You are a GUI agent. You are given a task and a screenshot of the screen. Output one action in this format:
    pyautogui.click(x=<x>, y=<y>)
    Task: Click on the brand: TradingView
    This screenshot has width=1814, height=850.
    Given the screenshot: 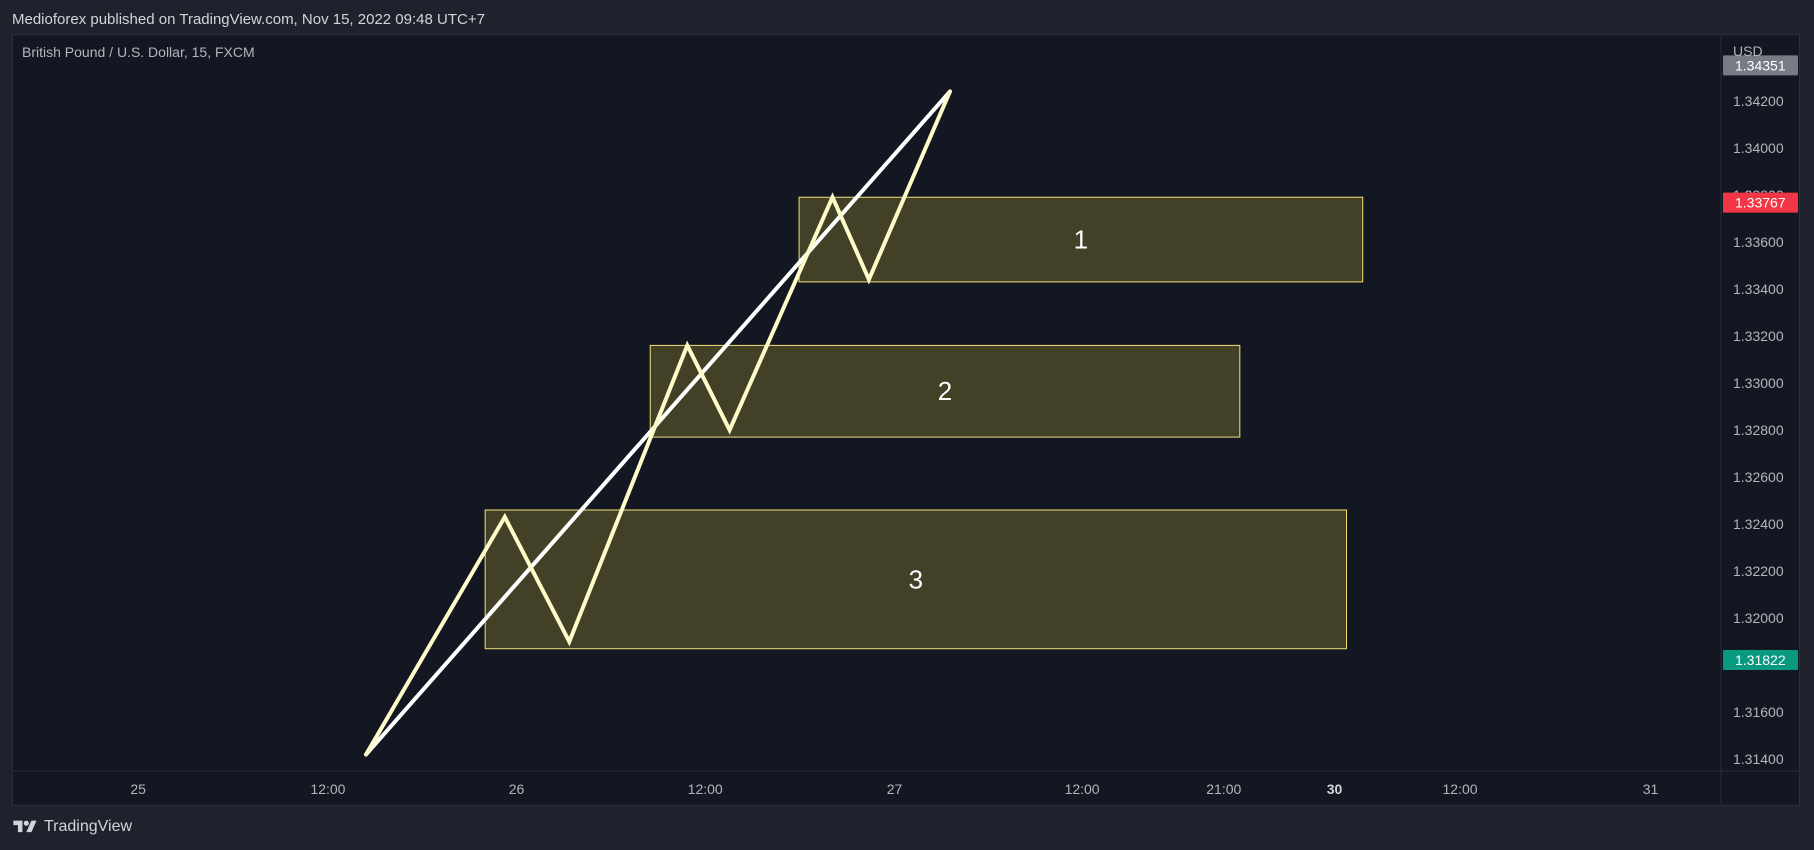 What is the action you would take?
    pyautogui.click(x=72, y=827)
    